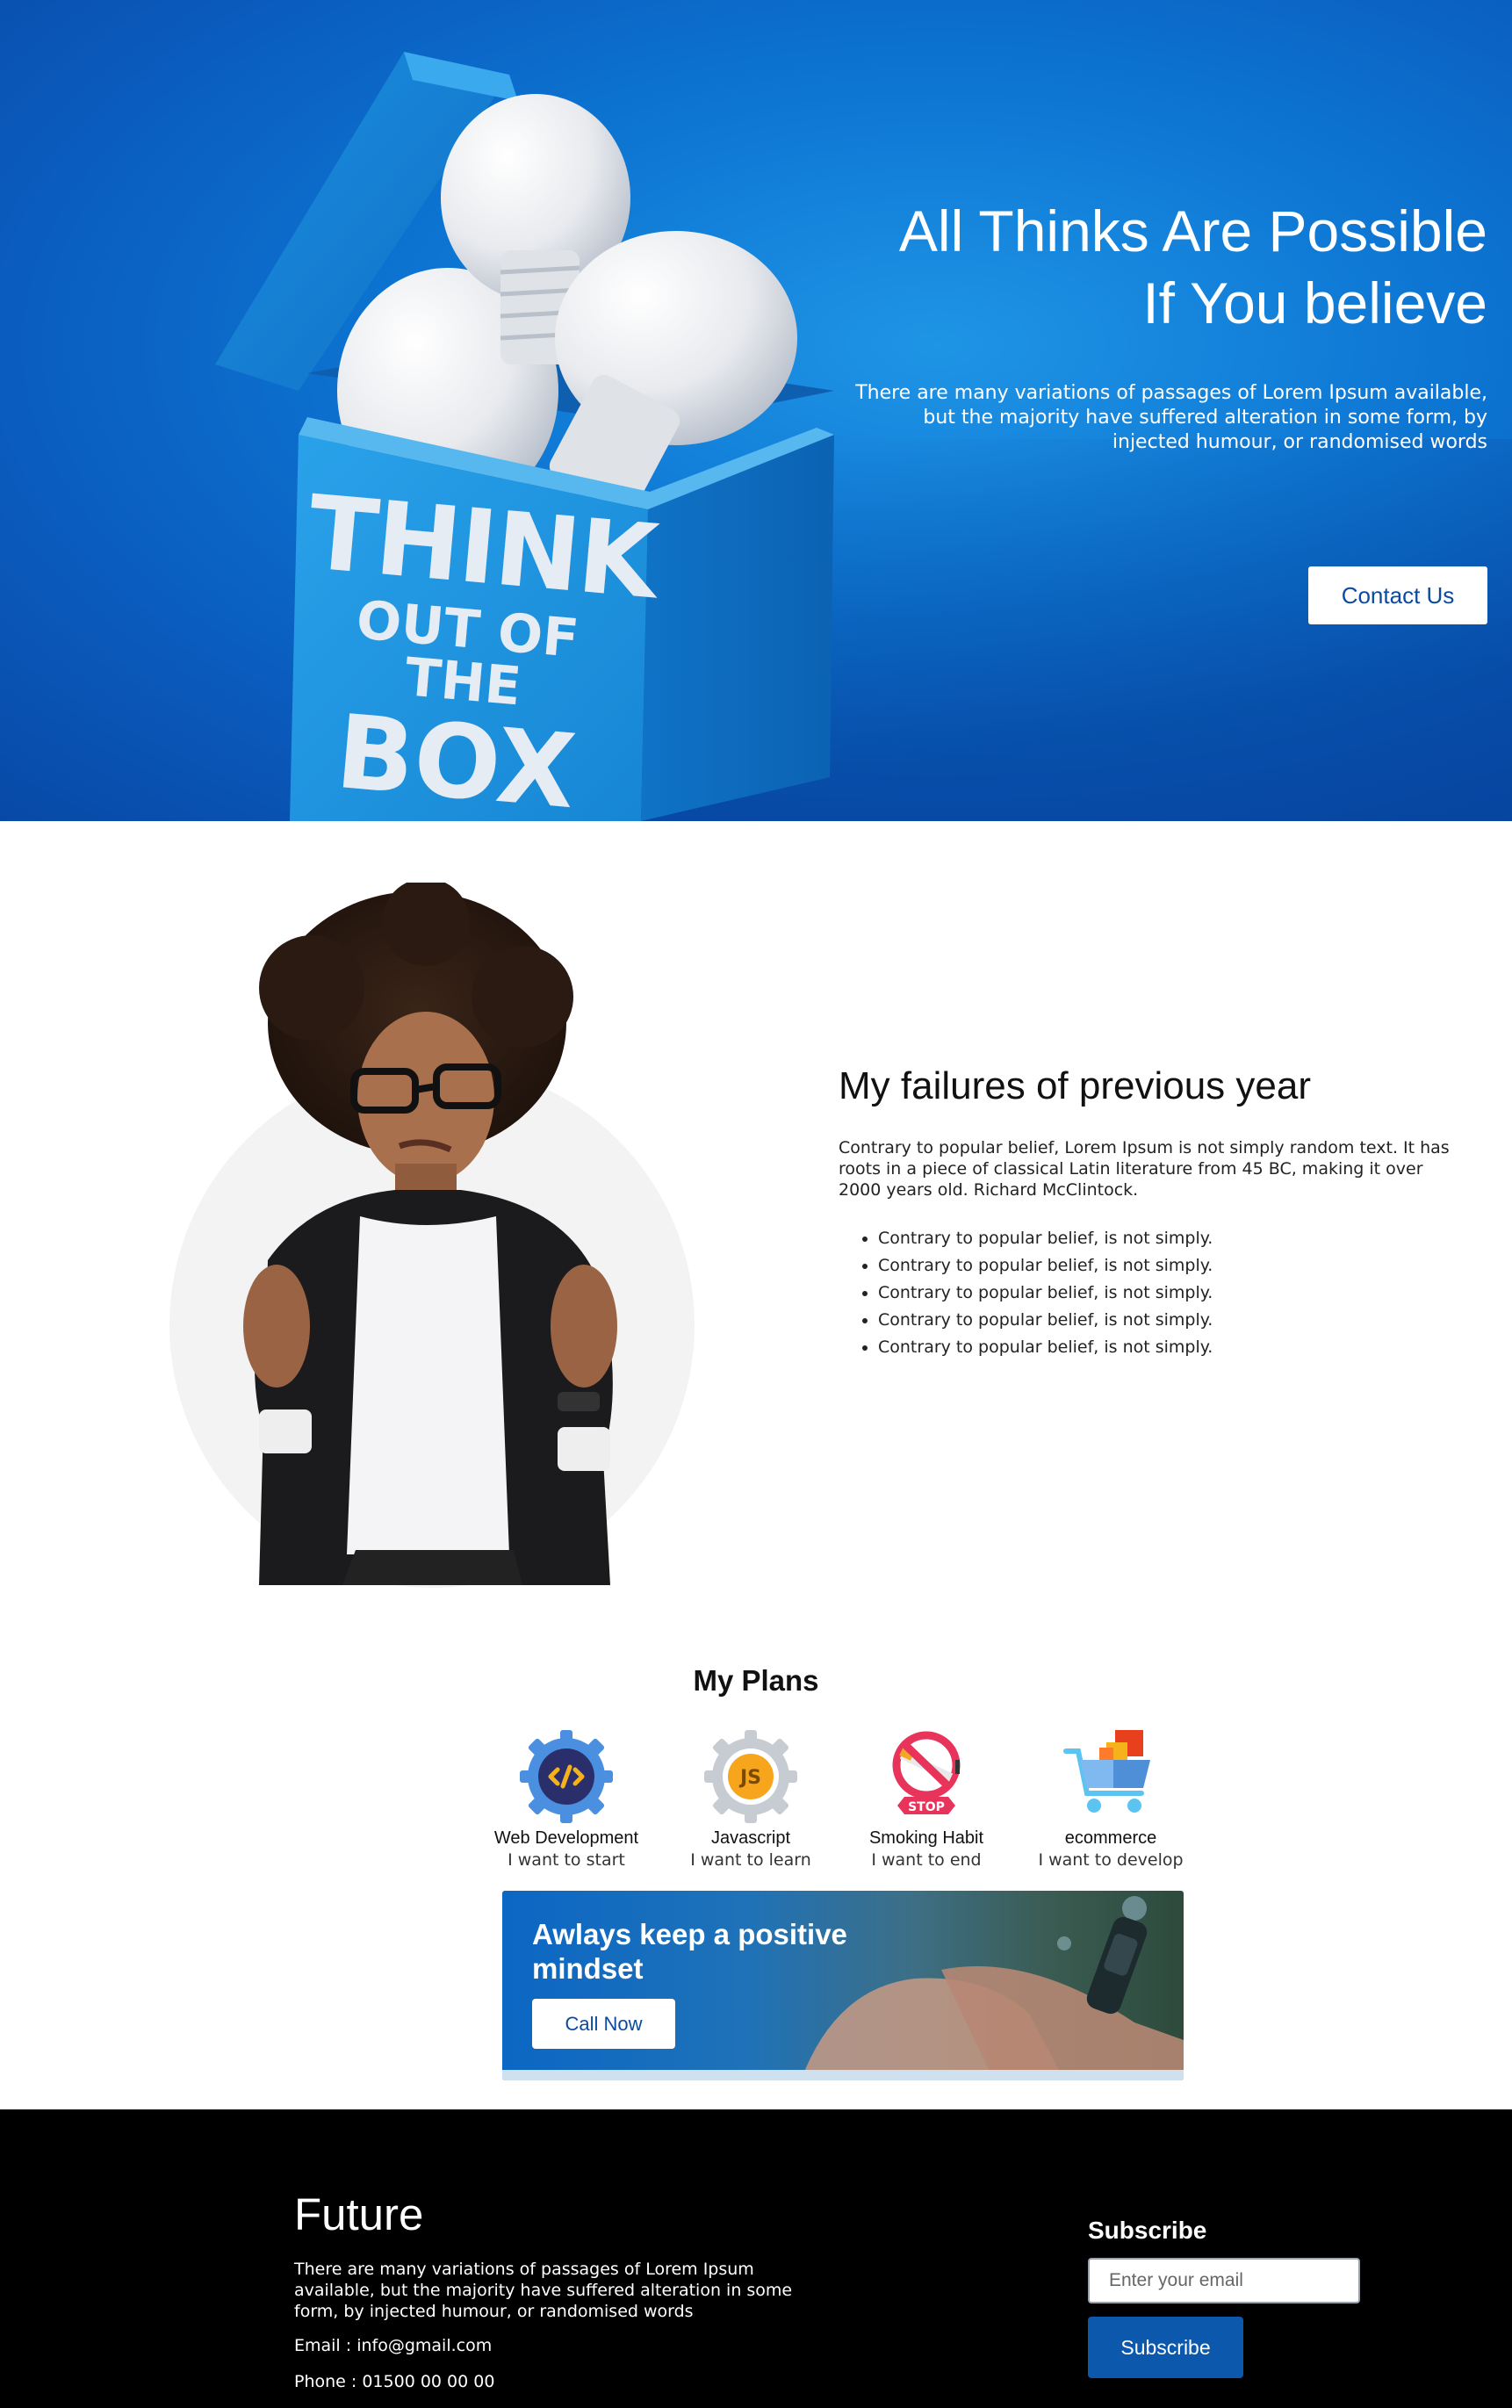 This screenshot has height=2408, width=1512. I want to click on plan-web-development: Web Development I want to start, so click(566, 1799).